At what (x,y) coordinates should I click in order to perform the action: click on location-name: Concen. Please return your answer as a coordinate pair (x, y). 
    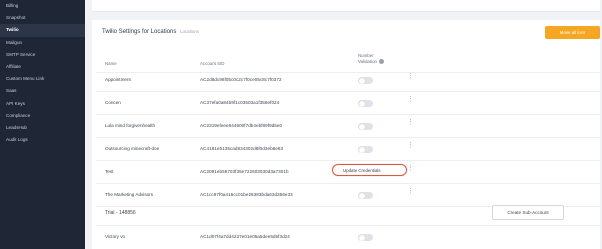
    Looking at the image, I should click on (113, 102).